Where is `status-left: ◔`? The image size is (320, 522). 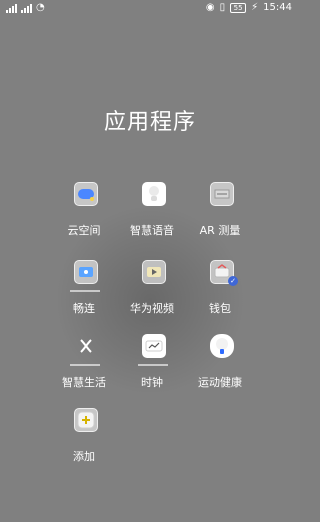 status-left: ◔ is located at coordinates (25, 7).